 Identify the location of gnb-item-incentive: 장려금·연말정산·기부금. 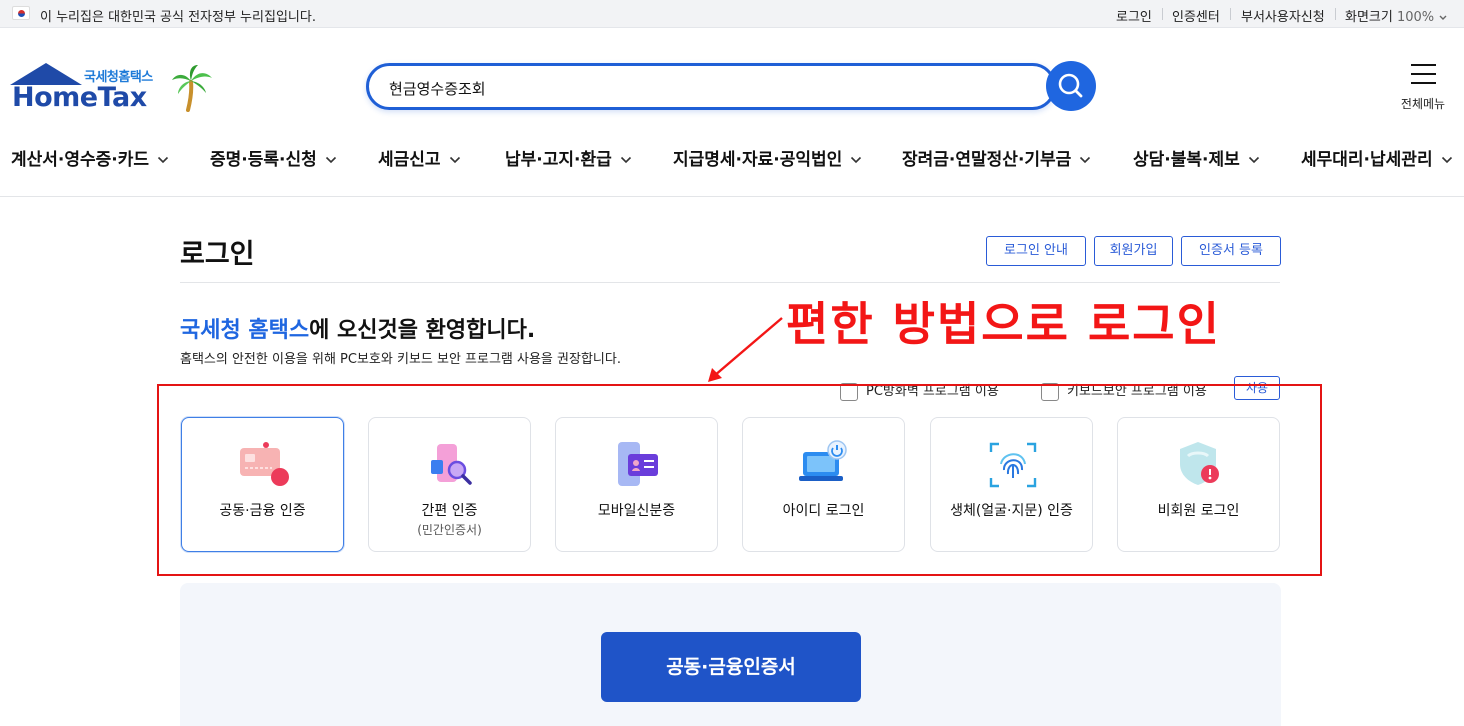
(996, 157).